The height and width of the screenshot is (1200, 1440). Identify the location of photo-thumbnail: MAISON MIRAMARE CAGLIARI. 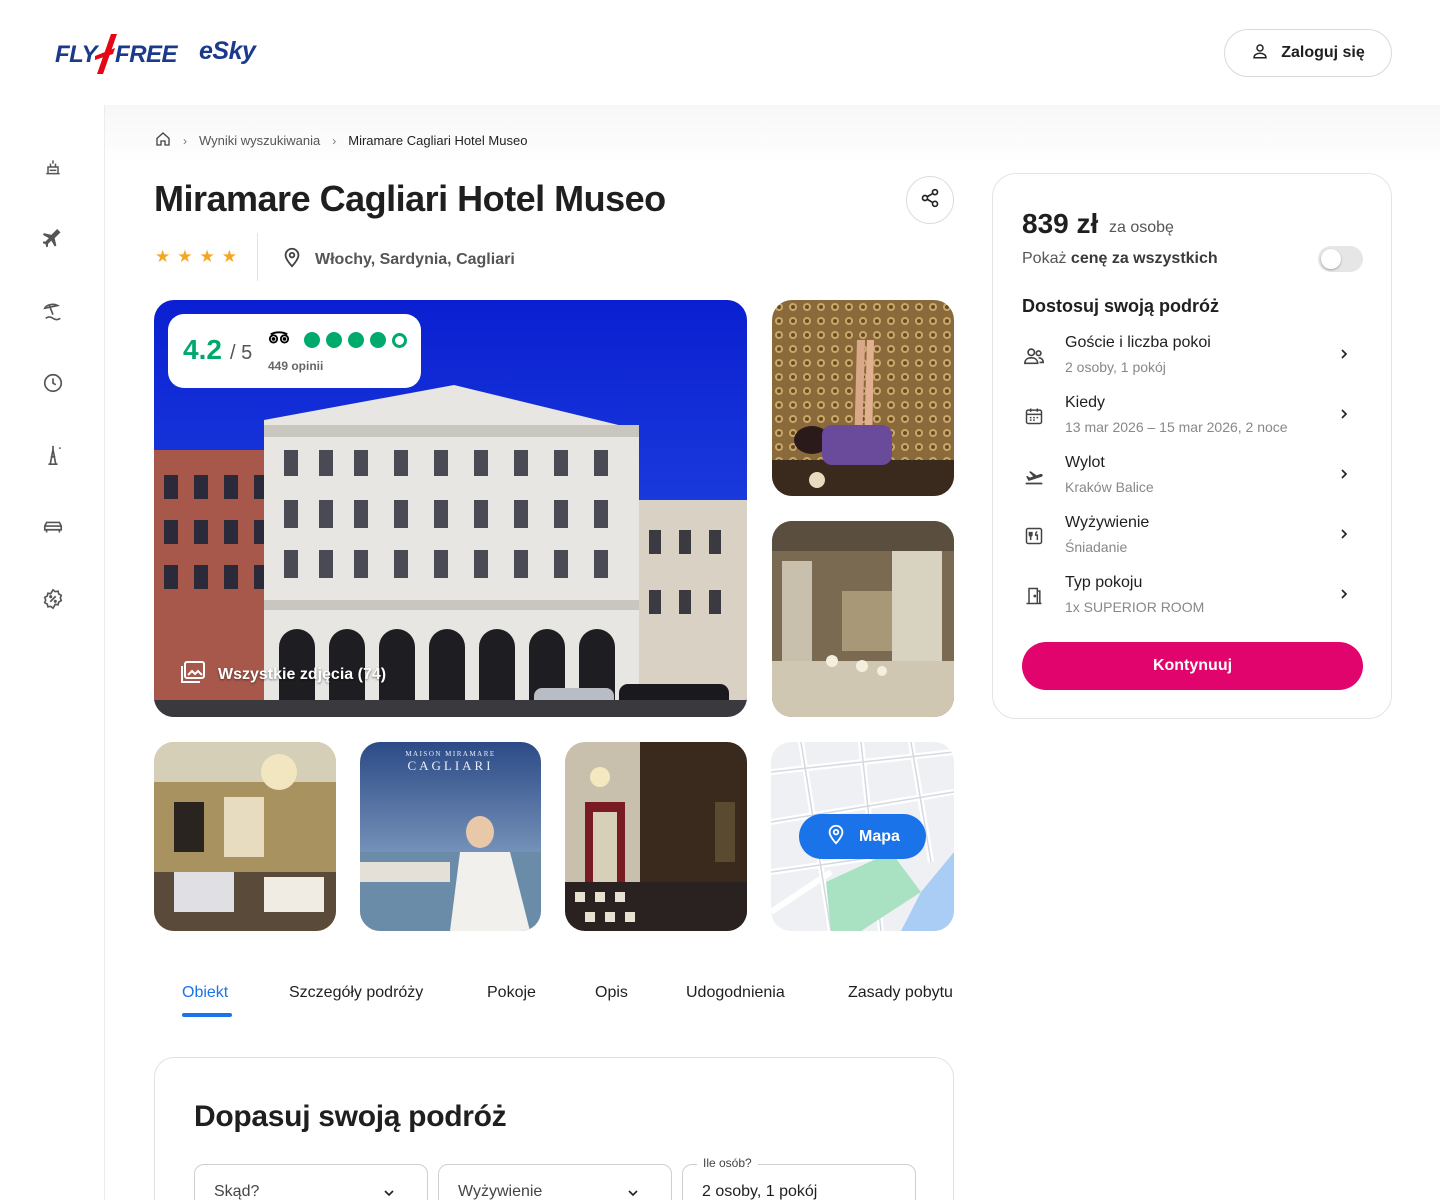
(450, 836).